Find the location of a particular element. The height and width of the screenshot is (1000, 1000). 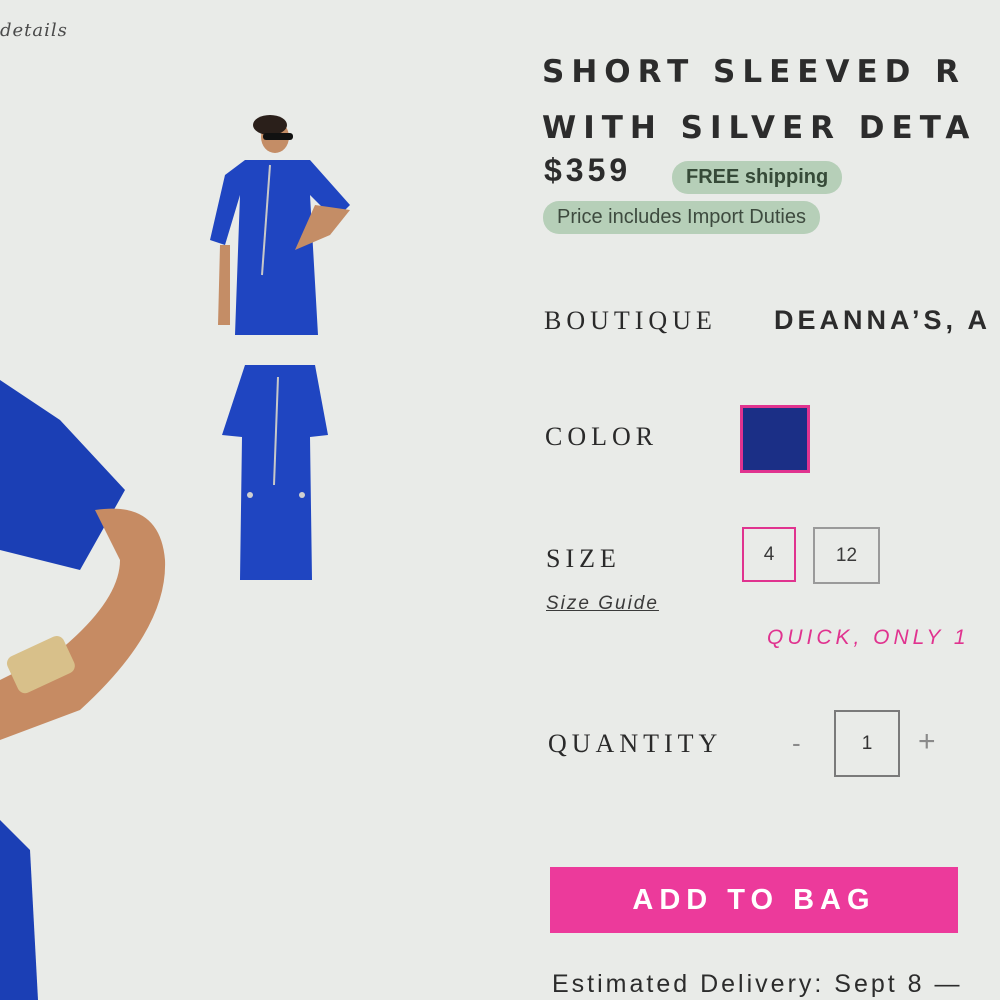

import-duties-badge: Price includes Import Duties is located at coordinates (681, 217).